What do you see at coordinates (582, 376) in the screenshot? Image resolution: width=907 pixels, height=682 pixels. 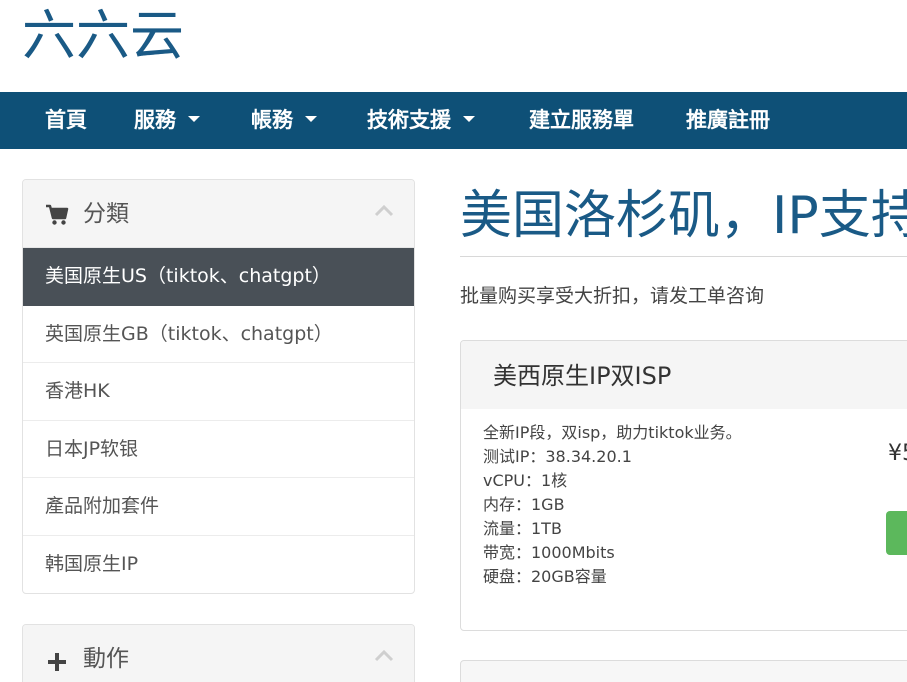 I see `product-name: 美西原生IP双ISP` at bounding box center [582, 376].